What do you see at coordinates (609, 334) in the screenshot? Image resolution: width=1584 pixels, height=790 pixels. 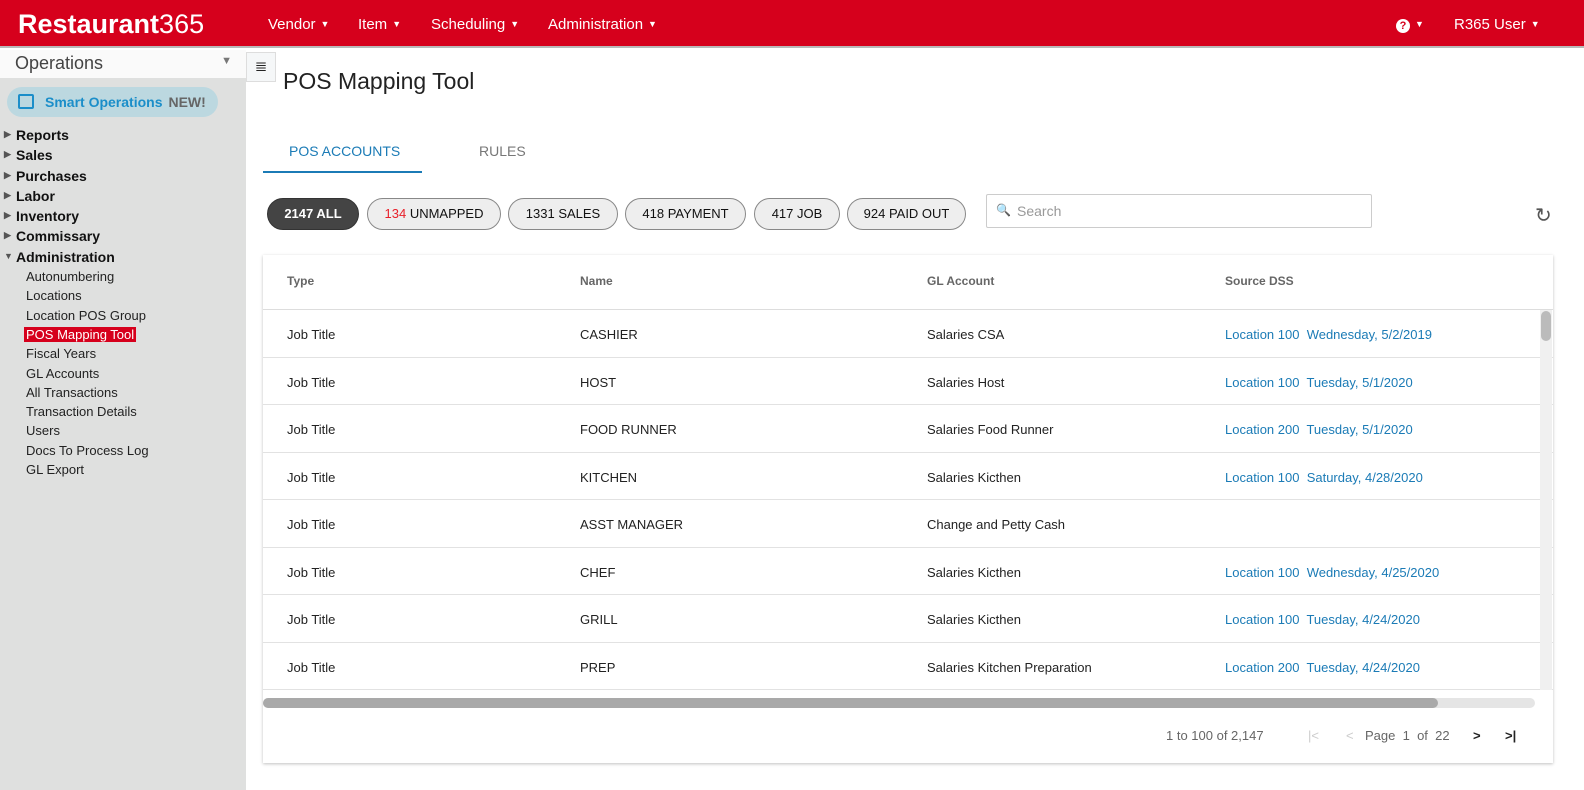 I see `cell-name: CASHIER` at bounding box center [609, 334].